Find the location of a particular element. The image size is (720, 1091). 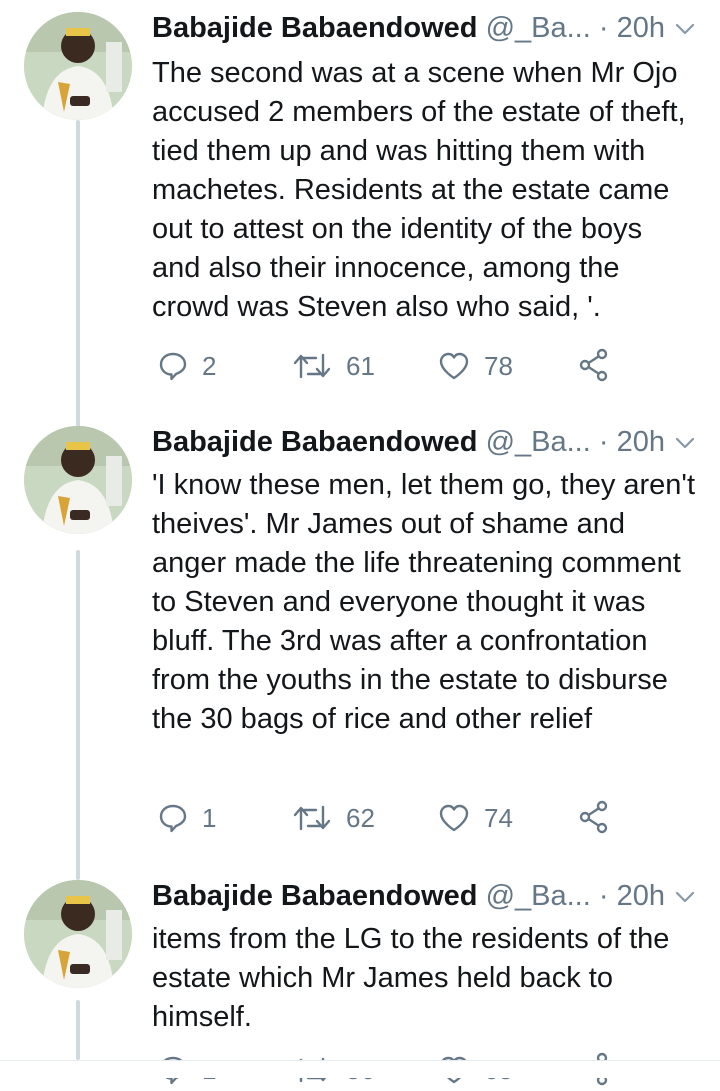

like-count: 78 is located at coordinates (498, 365).